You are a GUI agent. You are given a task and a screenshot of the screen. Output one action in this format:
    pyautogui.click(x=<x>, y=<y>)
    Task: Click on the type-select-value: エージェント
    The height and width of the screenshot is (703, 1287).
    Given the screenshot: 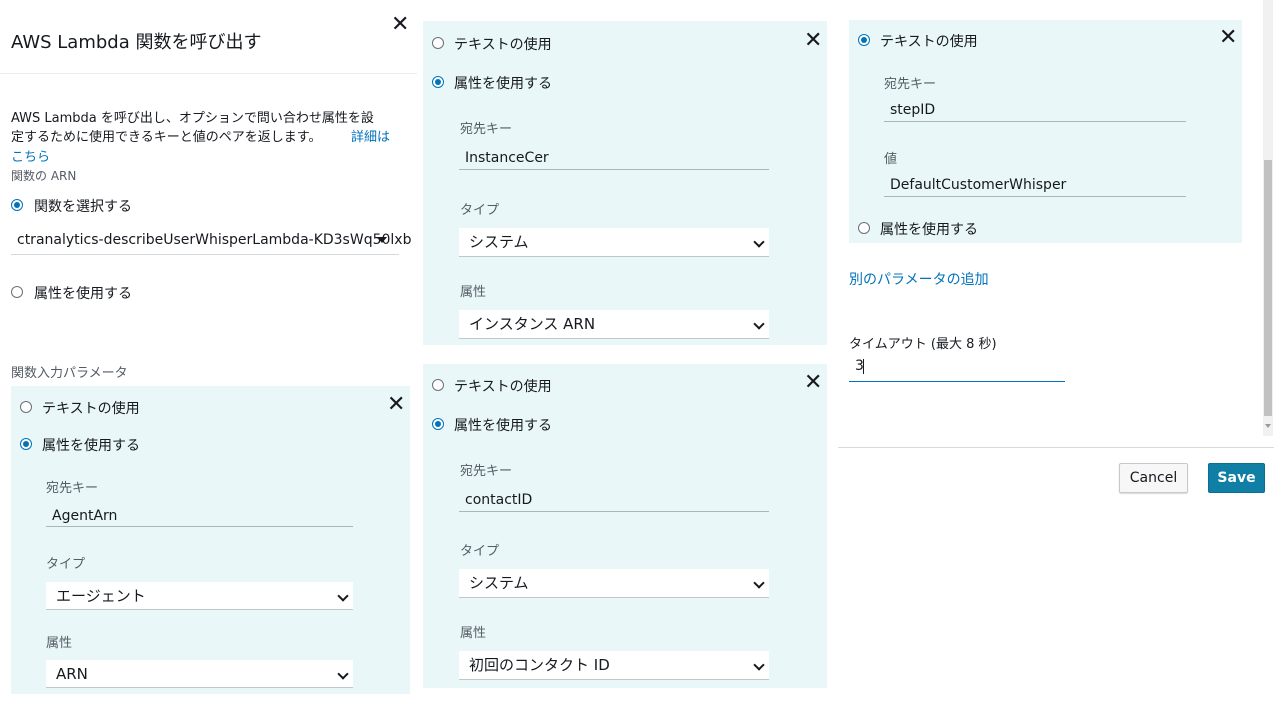 What is the action you would take?
    pyautogui.click(x=101, y=596)
    